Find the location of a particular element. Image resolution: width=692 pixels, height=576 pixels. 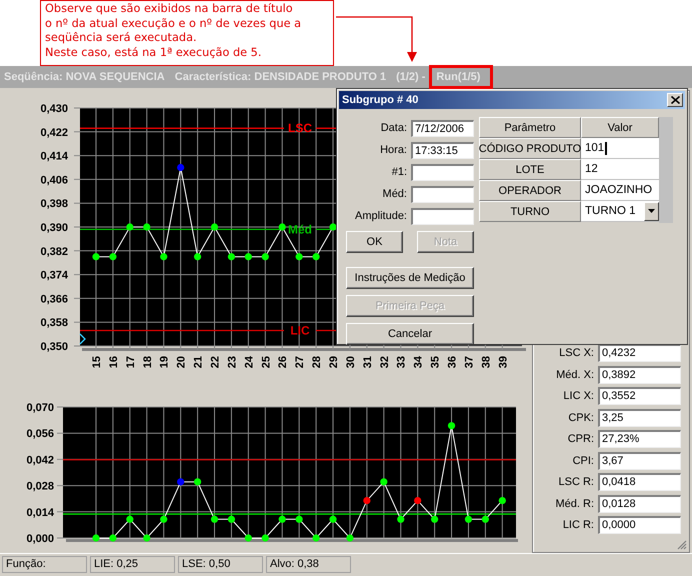

input-field: 7/12/2006 is located at coordinates (442, 128).